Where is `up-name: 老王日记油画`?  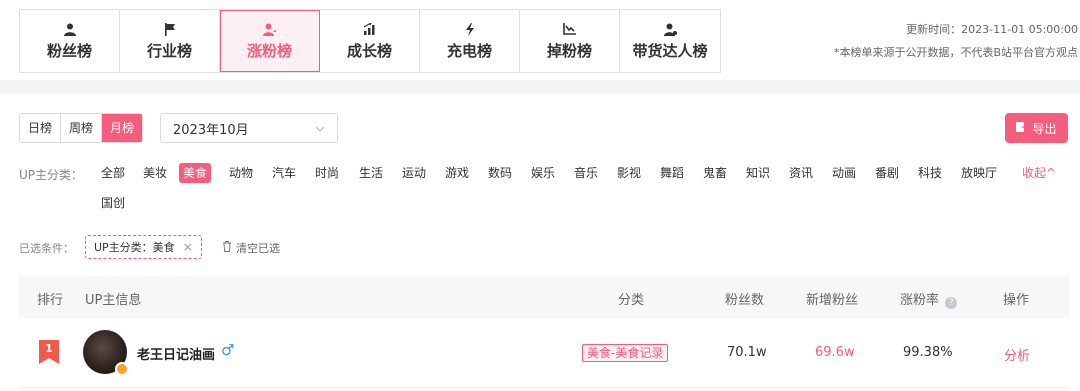 up-name: 老王日记油画 is located at coordinates (176, 353).